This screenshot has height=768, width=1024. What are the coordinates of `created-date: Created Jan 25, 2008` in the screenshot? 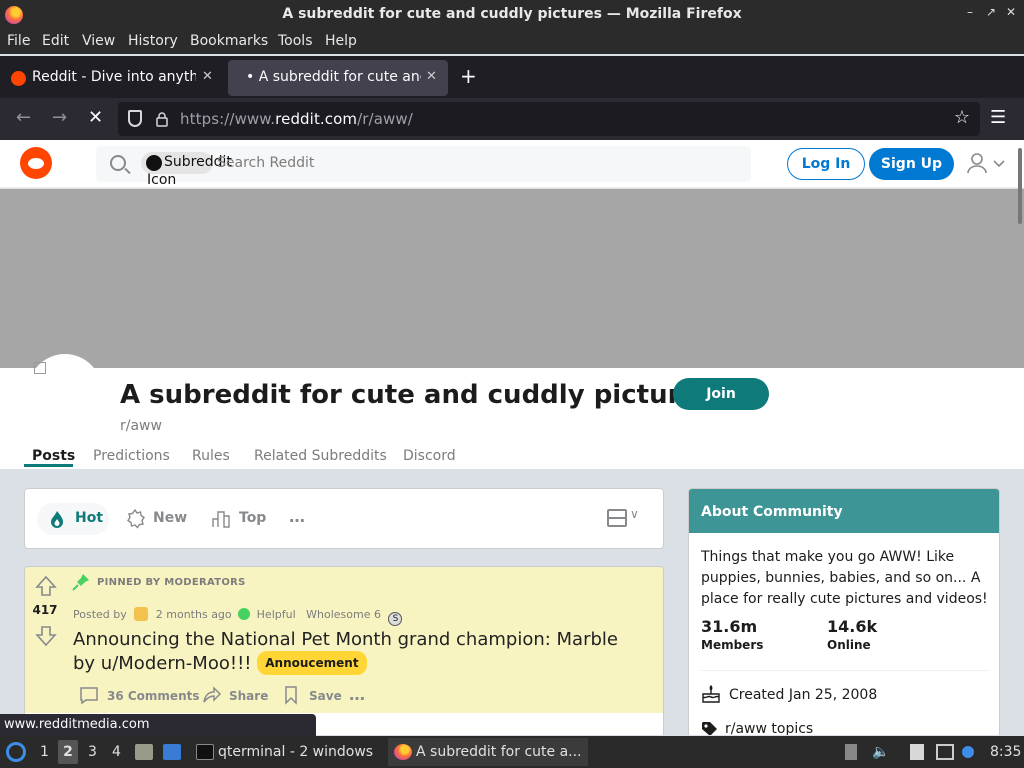 It's located at (803, 695).